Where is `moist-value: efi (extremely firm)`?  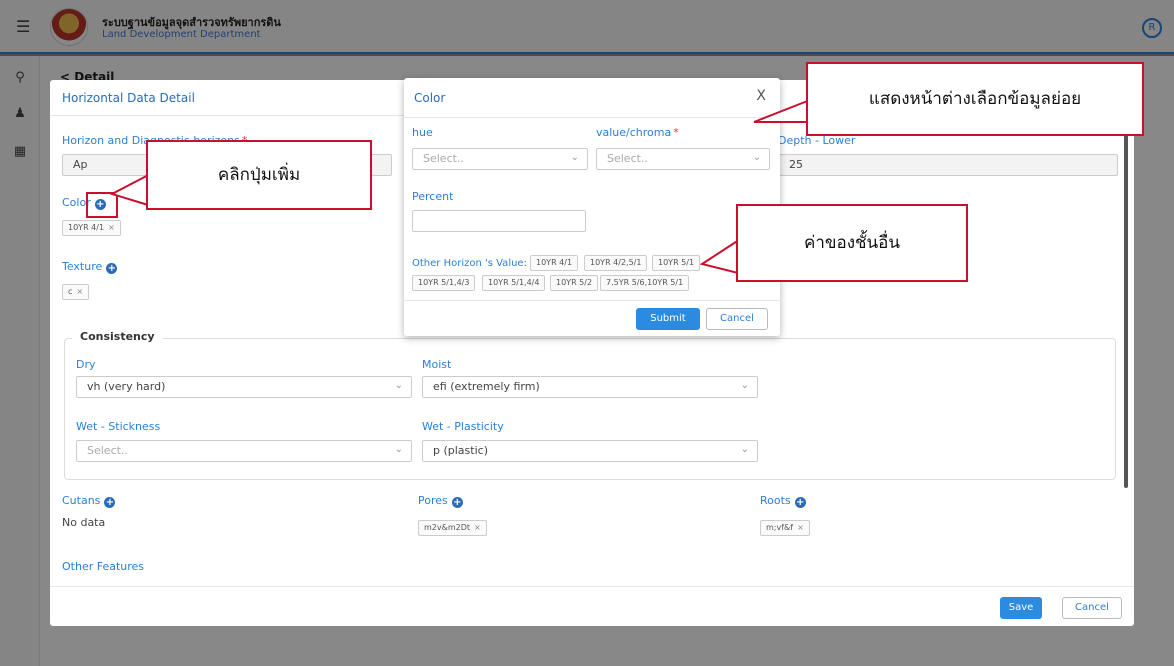 moist-value: efi (extremely firm) is located at coordinates (486, 386).